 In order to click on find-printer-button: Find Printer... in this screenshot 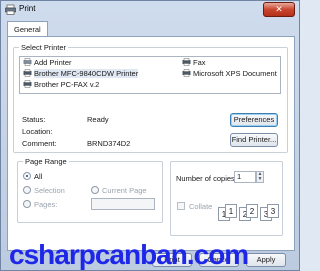, I will do `click(254, 140)`.